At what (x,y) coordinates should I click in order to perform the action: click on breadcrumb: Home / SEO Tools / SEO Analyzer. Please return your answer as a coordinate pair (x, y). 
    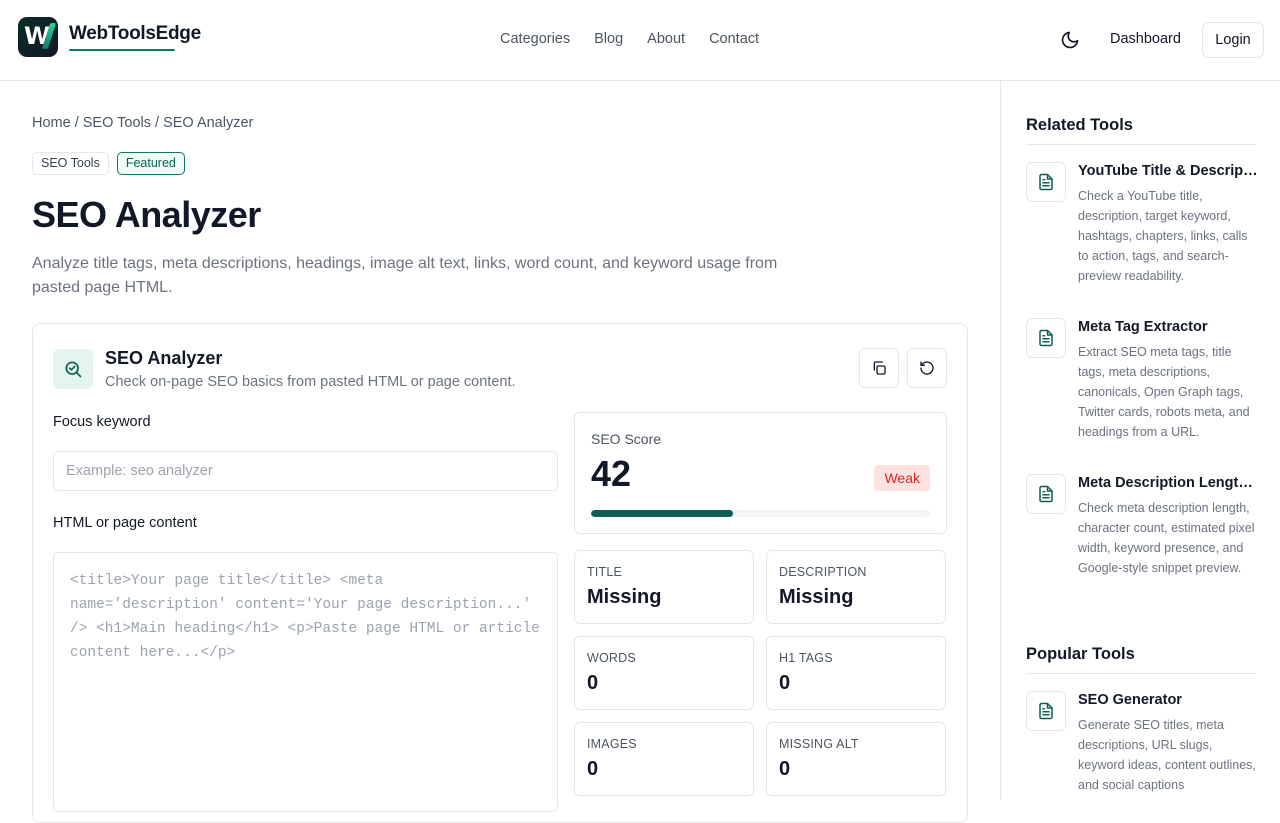
    Looking at the image, I should click on (142, 123).